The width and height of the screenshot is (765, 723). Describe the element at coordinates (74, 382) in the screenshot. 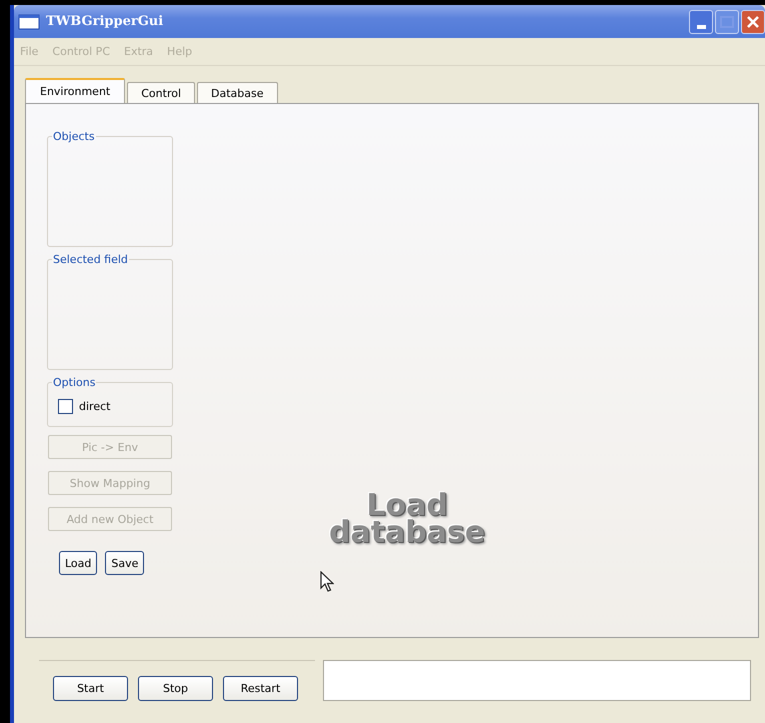

I see `group-title: Options` at that location.